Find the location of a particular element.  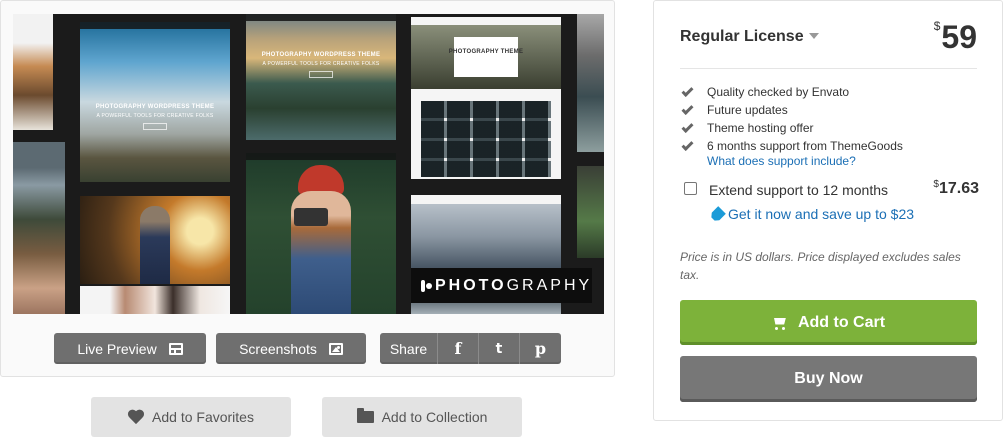

add-to-cart-button: Add to Cart is located at coordinates (828, 322).